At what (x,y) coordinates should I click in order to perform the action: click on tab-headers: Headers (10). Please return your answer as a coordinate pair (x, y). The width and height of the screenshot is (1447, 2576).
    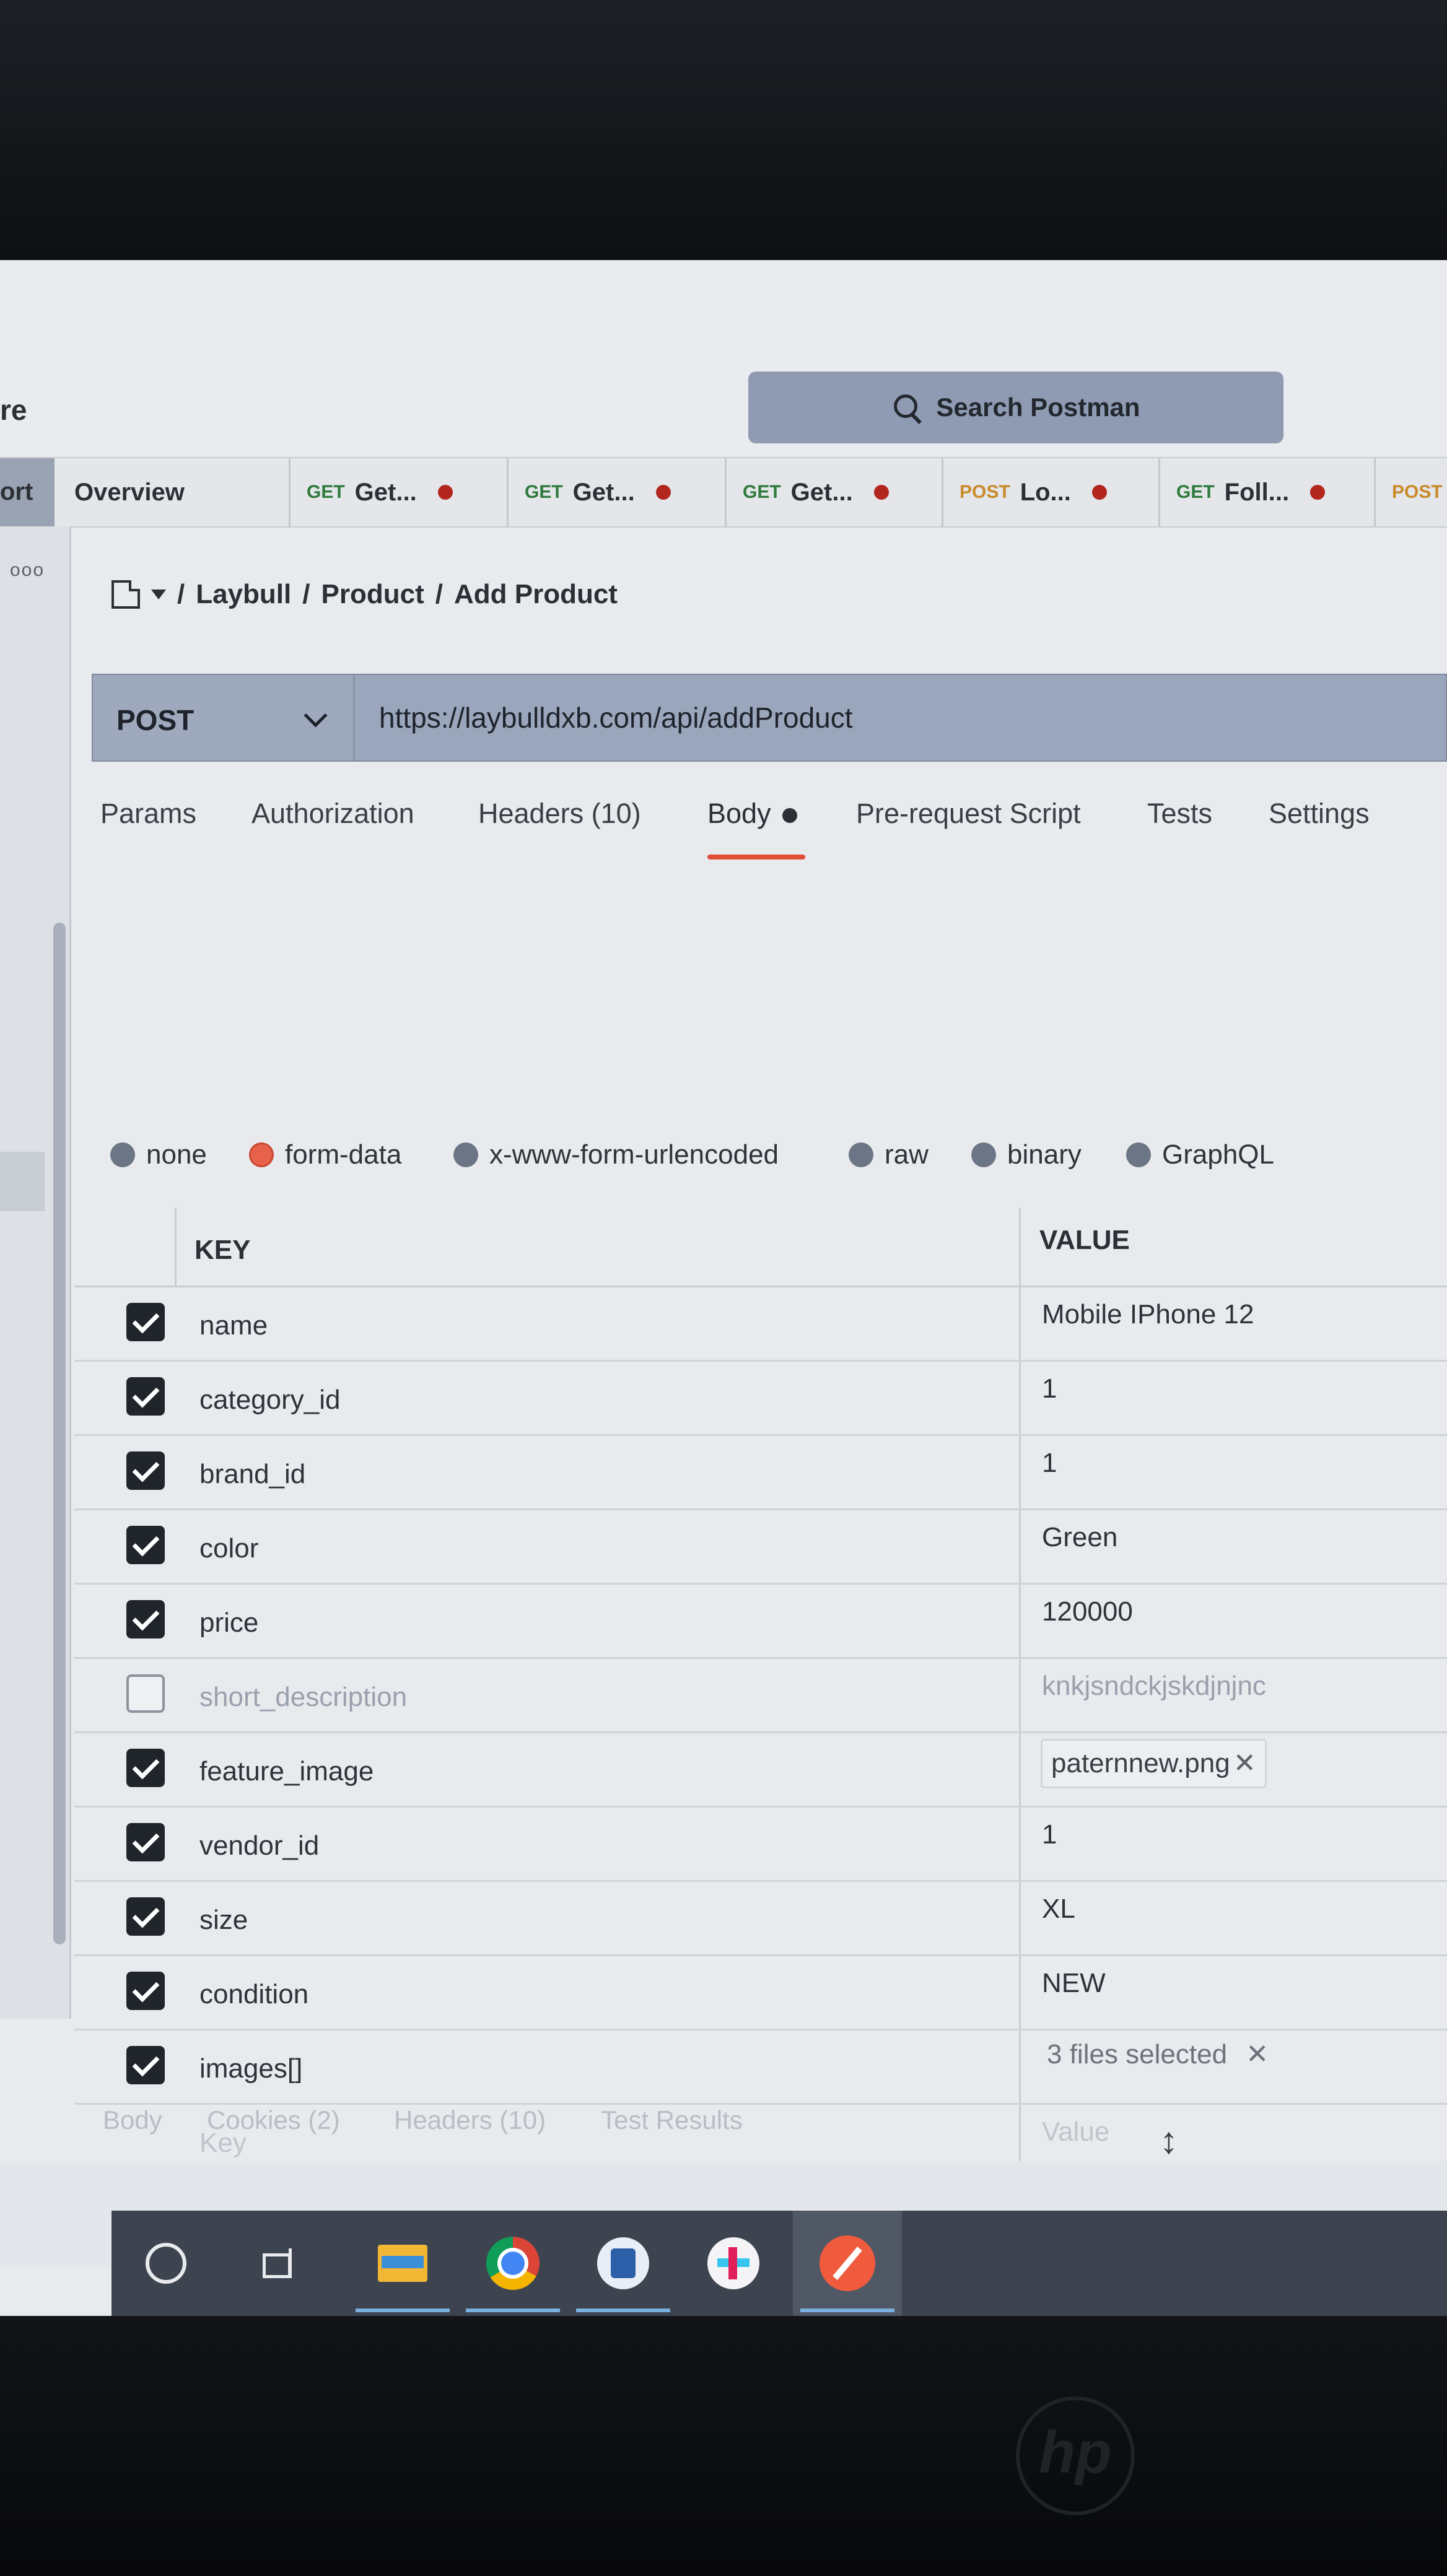
    Looking at the image, I should click on (559, 814).